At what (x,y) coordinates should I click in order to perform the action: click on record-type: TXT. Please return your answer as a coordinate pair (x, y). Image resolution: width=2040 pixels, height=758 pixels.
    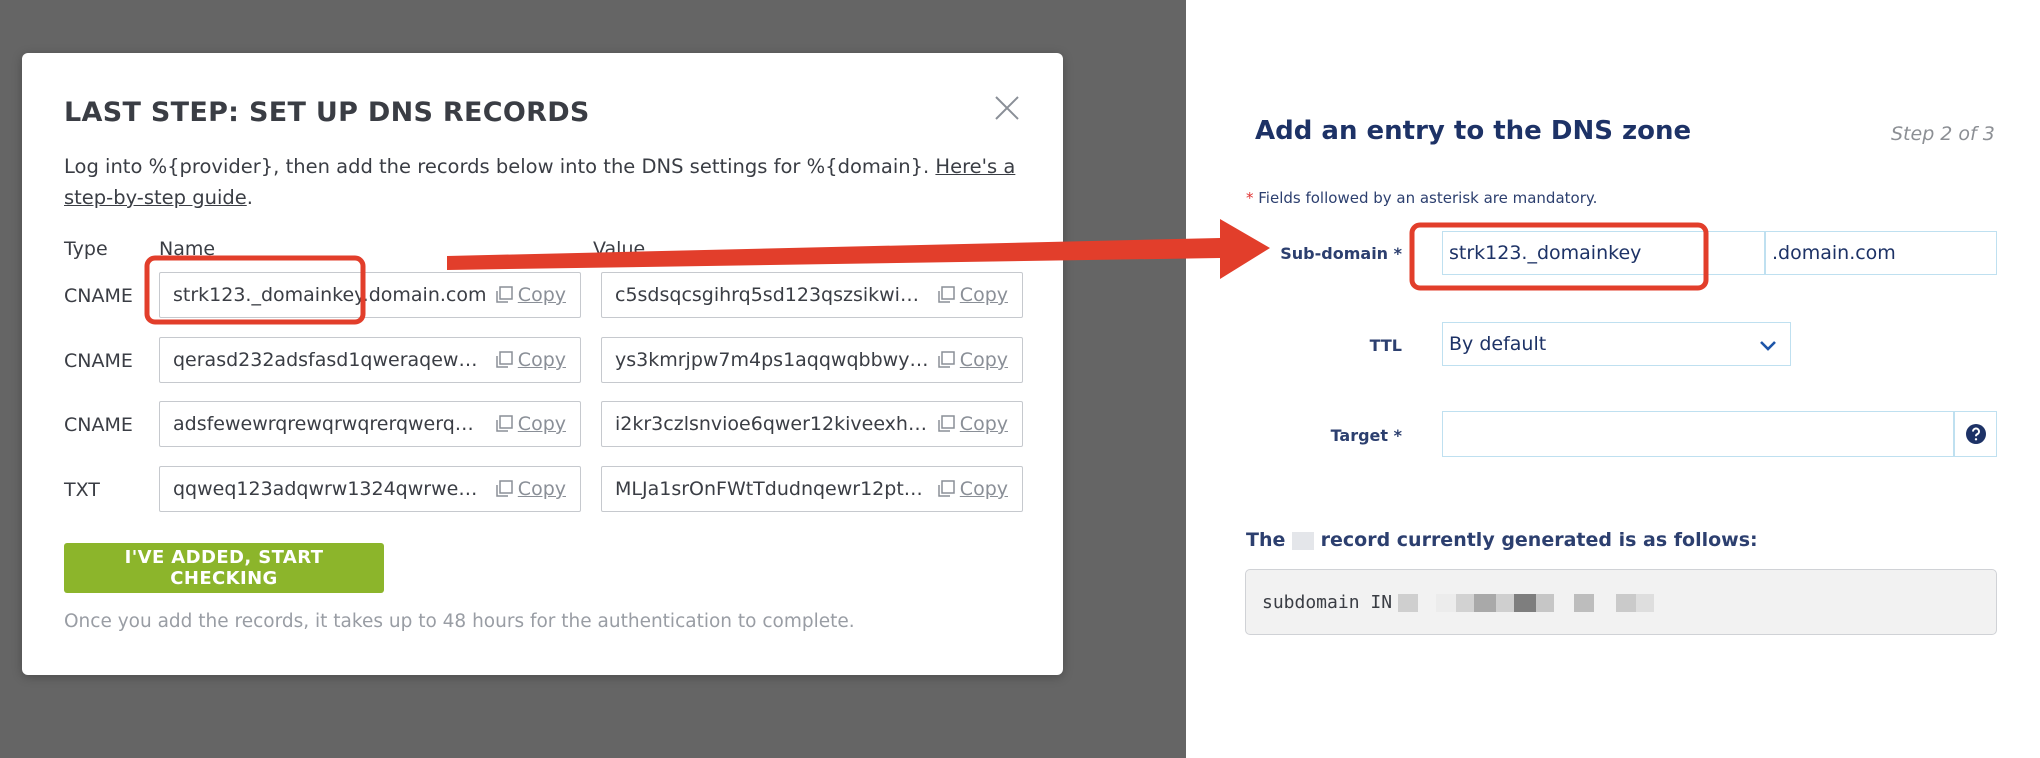
    Looking at the image, I should click on (82, 490).